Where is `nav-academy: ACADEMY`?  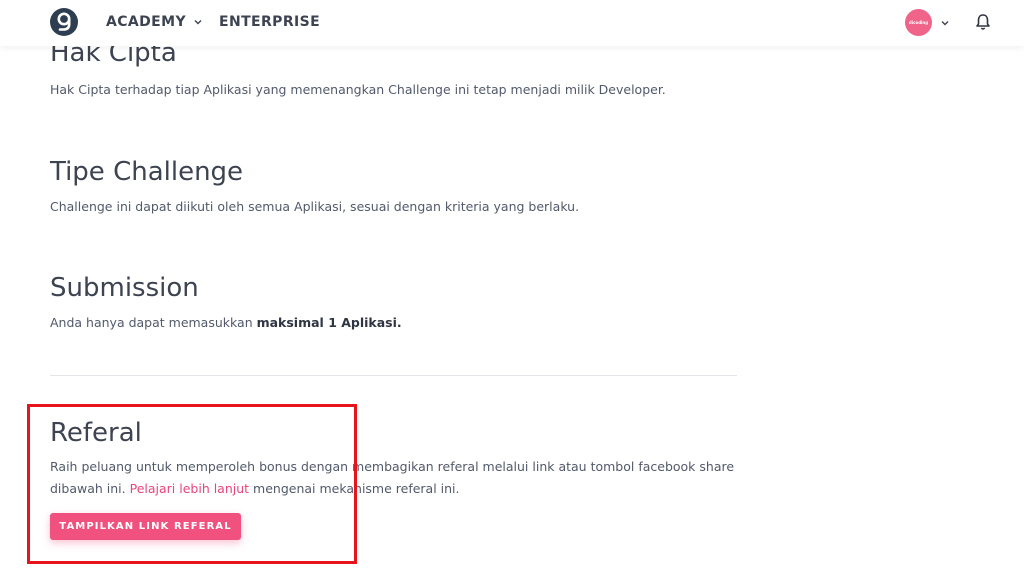 nav-academy: ACADEMY is located at coordinates (154, 22).